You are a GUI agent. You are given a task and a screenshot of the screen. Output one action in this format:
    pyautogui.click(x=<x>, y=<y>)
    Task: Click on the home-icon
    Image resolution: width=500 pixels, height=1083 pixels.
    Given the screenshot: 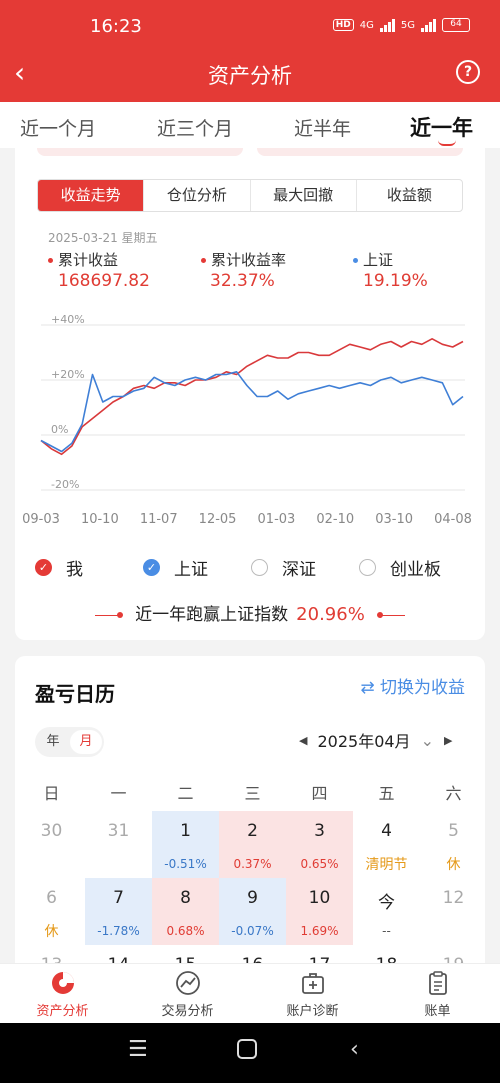 What is the action you would take?
    pyautogui.click(x=247, y=1049)
    